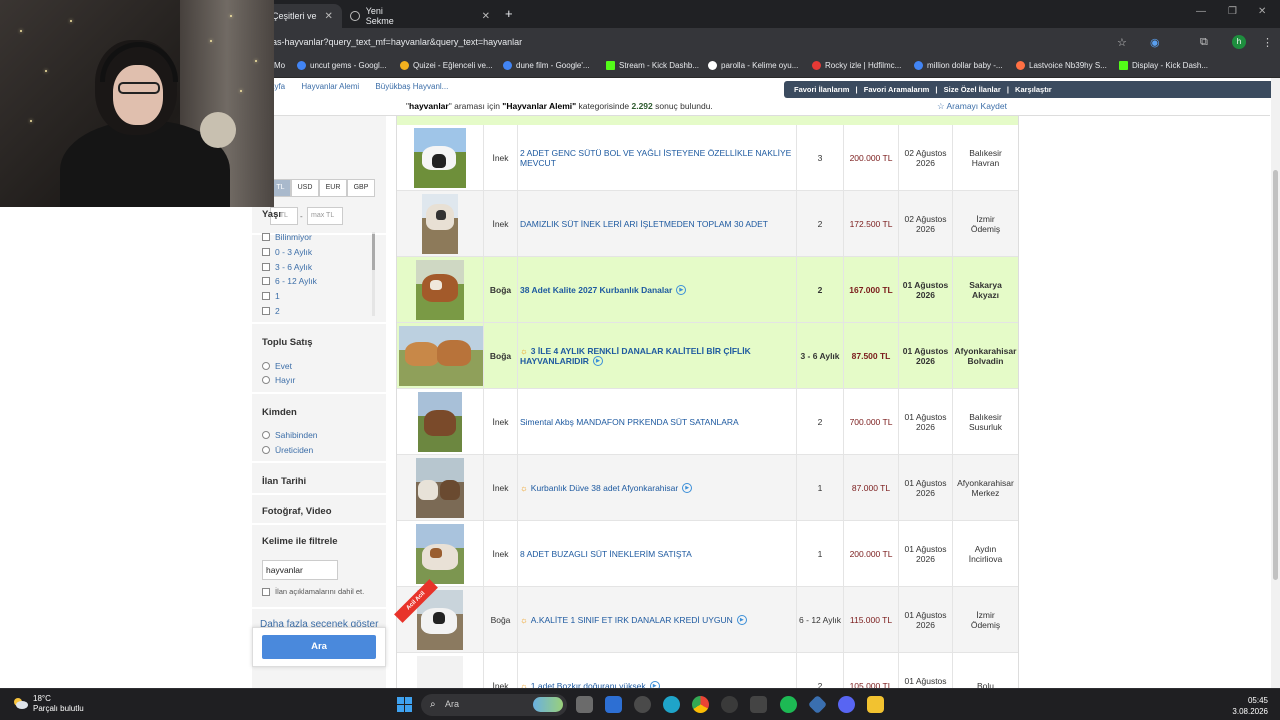 This screenshot has width=1280, height=720. I want to click on minimize-icon: —, so click(1201, 11).